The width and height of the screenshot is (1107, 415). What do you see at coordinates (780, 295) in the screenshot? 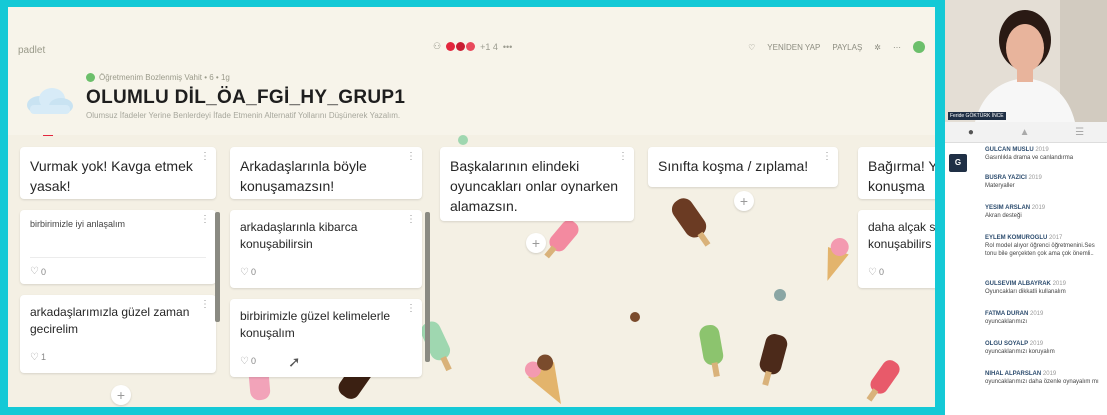
I see `sprinkle-ball` at bounding box center [780, 295].